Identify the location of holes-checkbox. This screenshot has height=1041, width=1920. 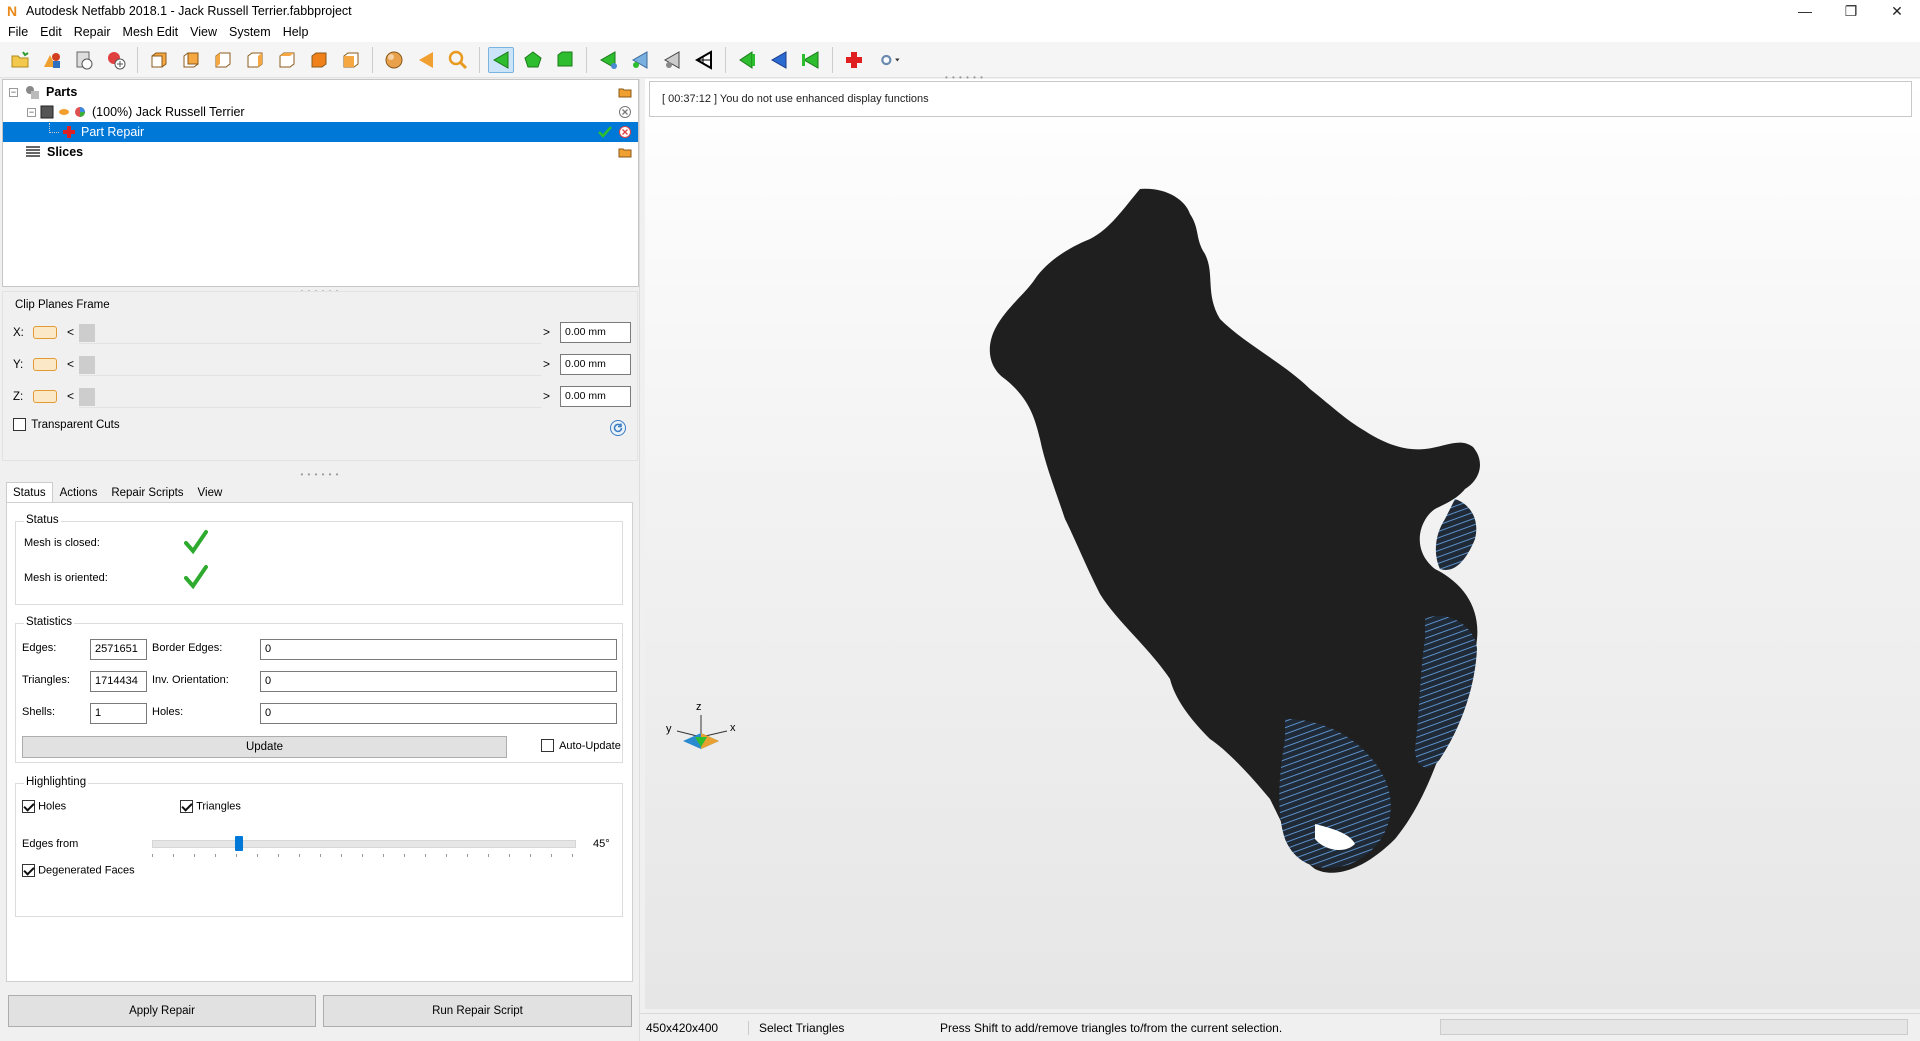
(28, 806).